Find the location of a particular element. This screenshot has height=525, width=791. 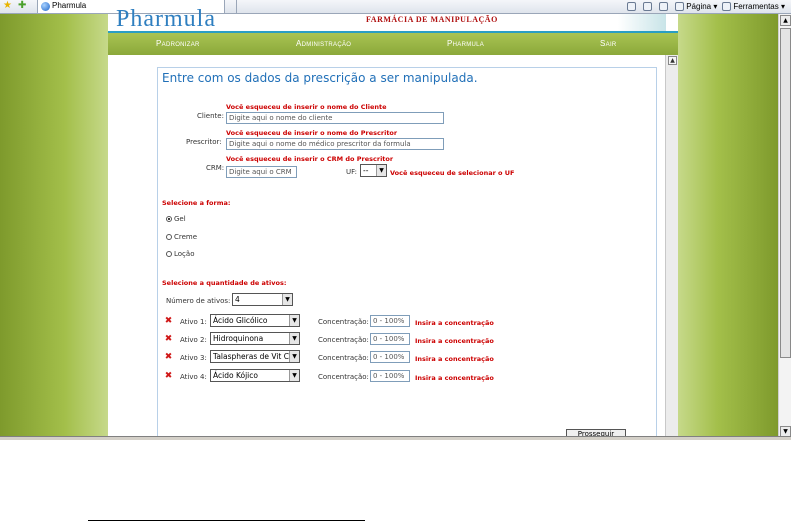

remove-ativo-2-icon: ✖ is located at coordinates (168, 339).